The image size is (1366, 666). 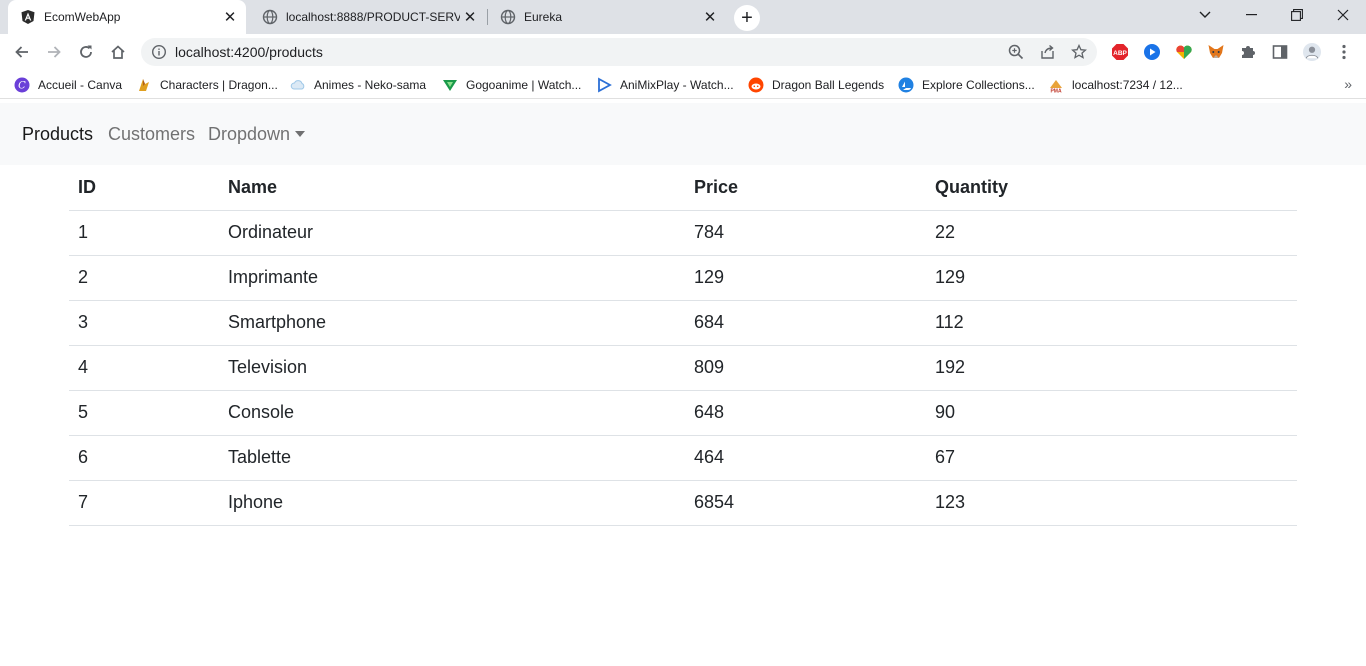 What do you see at coordinates (1343, 15) in the screenshot?
I see `close-window-icon` at bounding box center [1343, 15].